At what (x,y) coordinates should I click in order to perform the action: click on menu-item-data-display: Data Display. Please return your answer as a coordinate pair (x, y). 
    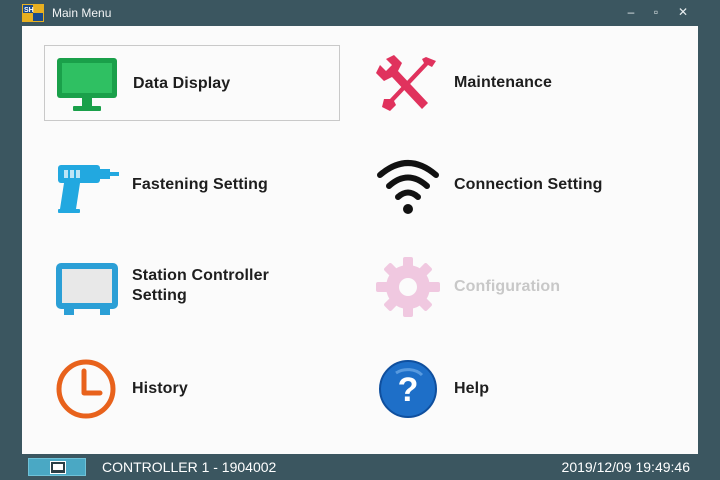
    Looking at the image, I should click on (192, 83).